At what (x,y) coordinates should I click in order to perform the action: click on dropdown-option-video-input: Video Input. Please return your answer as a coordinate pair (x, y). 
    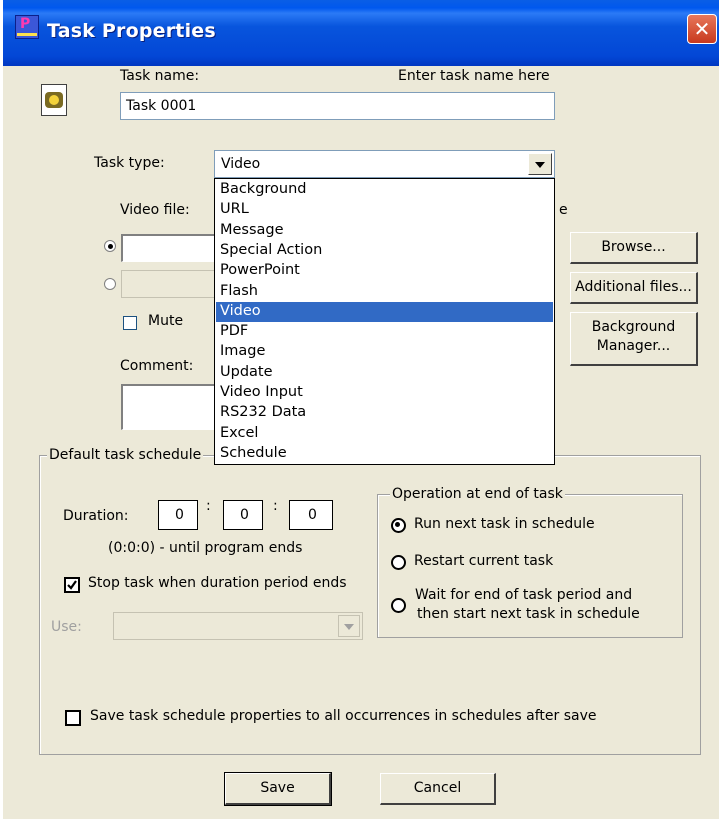
    Looking at the image, I should click on (384, 393).